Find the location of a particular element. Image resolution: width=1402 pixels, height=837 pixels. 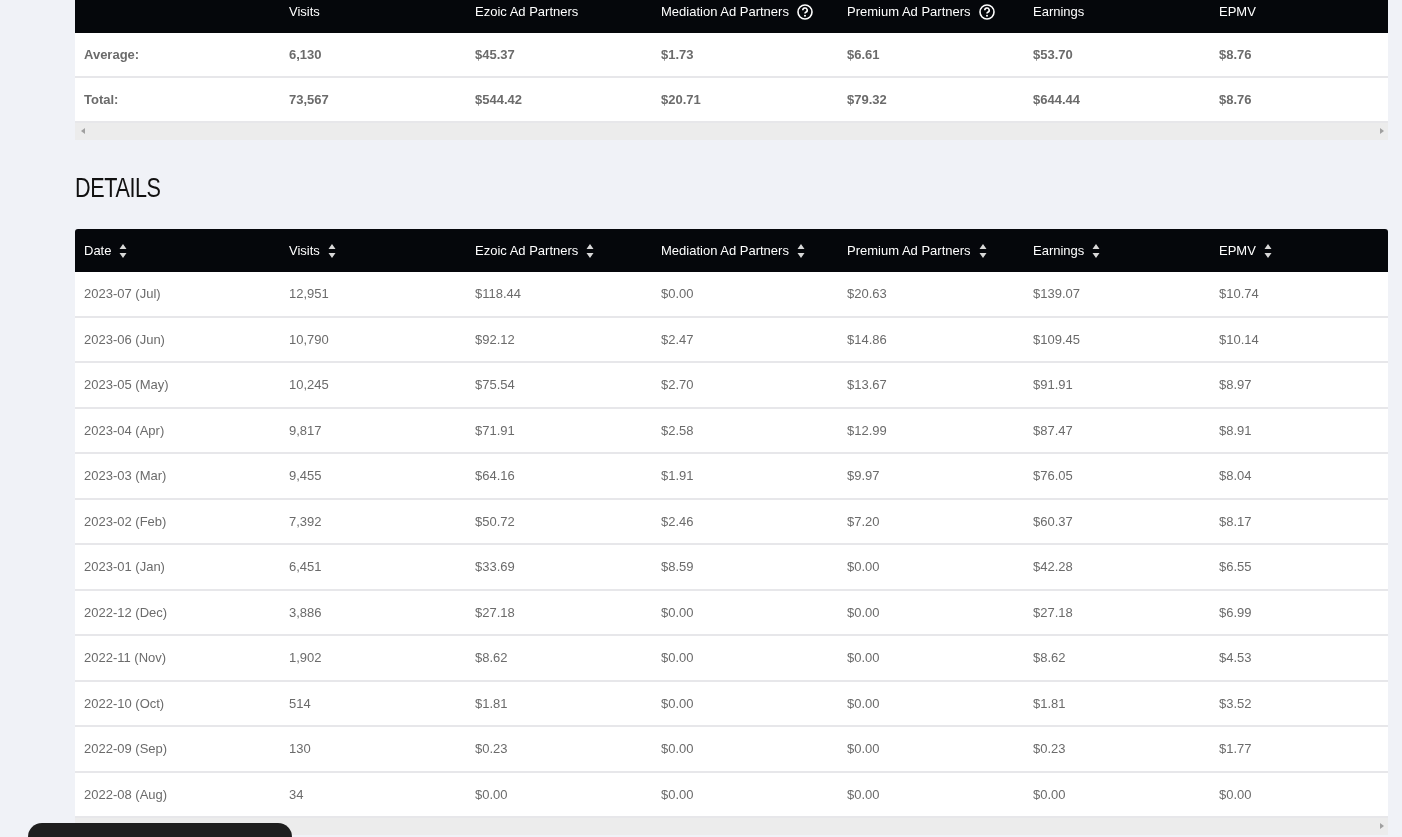

table-cell-text: $1.77 is located at coordinates (1235, 749).